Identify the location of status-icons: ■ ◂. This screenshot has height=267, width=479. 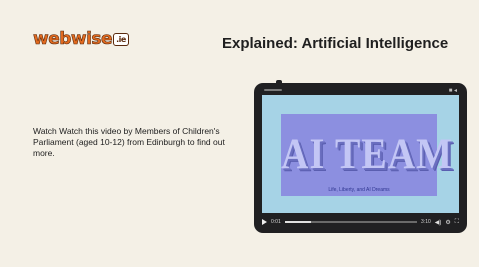
(452, 91).